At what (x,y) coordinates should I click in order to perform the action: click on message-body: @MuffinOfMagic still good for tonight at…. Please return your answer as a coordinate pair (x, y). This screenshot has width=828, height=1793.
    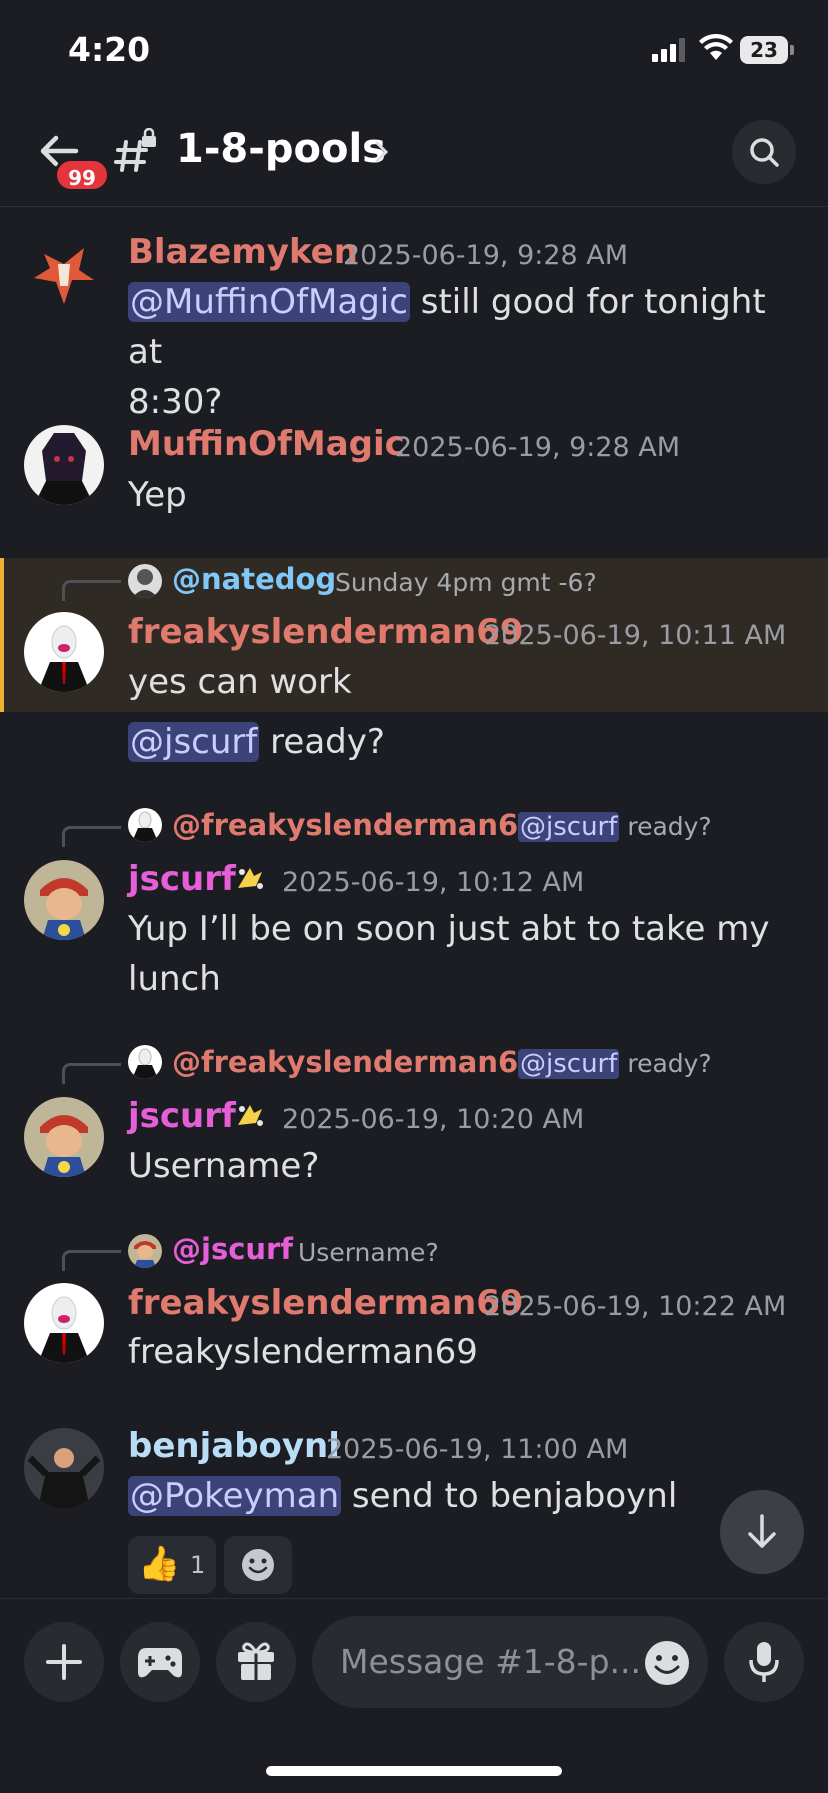
    Looking at the image, I should click on (468, 352).